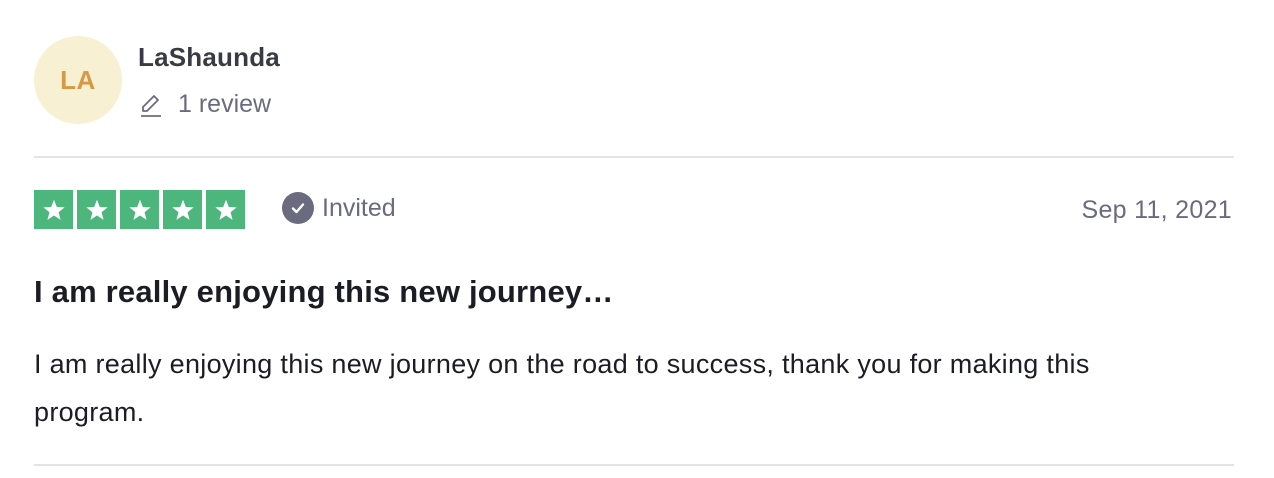 This screenshot has width=1274, height=478. I want to click on star-rating, so click(139, 209).